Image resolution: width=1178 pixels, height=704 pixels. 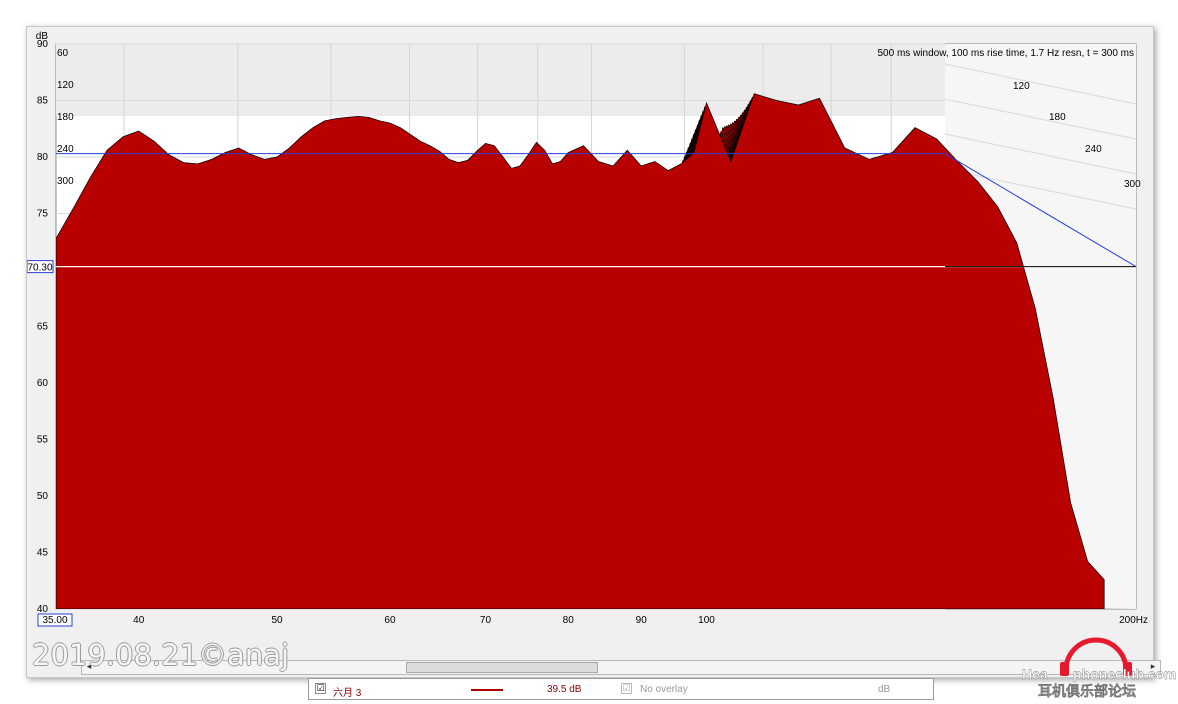 What do you see at coordinates (320, 688) in the screenshot?
I see `measurement-checkbox: ☑` at bounding box center [320, 688].